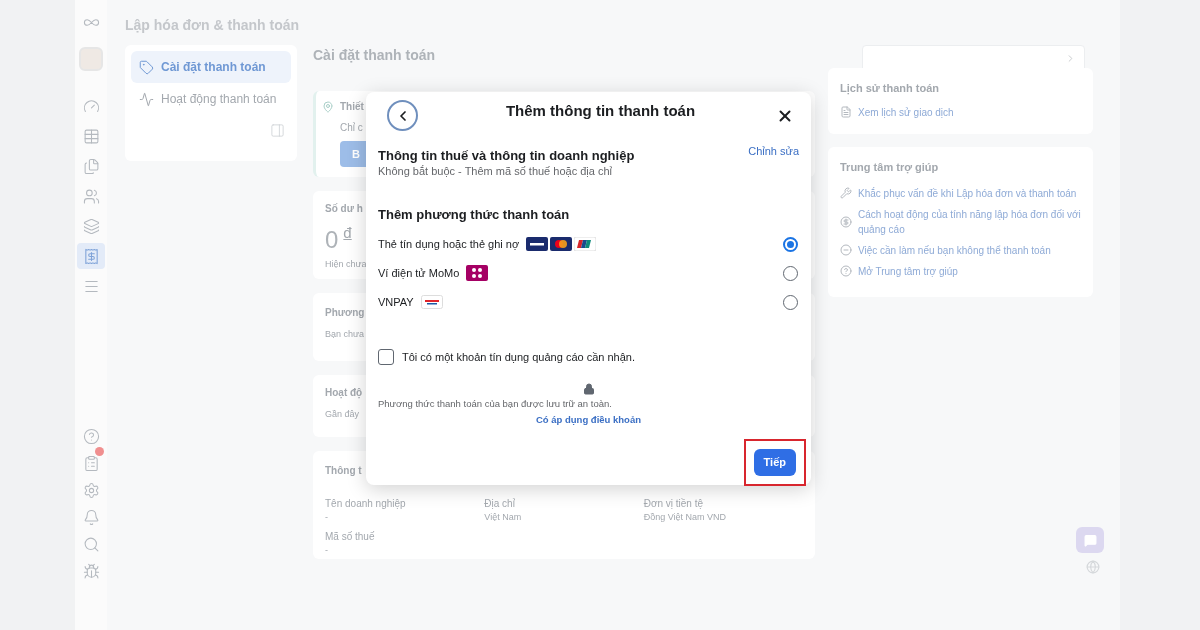 This screenshot has width=1200, height=630. What do you see at coordinates (211, 99) in the screenshot?
I see `nav-item: Hoạt động thanh toán` at bounding box center [211, 99].